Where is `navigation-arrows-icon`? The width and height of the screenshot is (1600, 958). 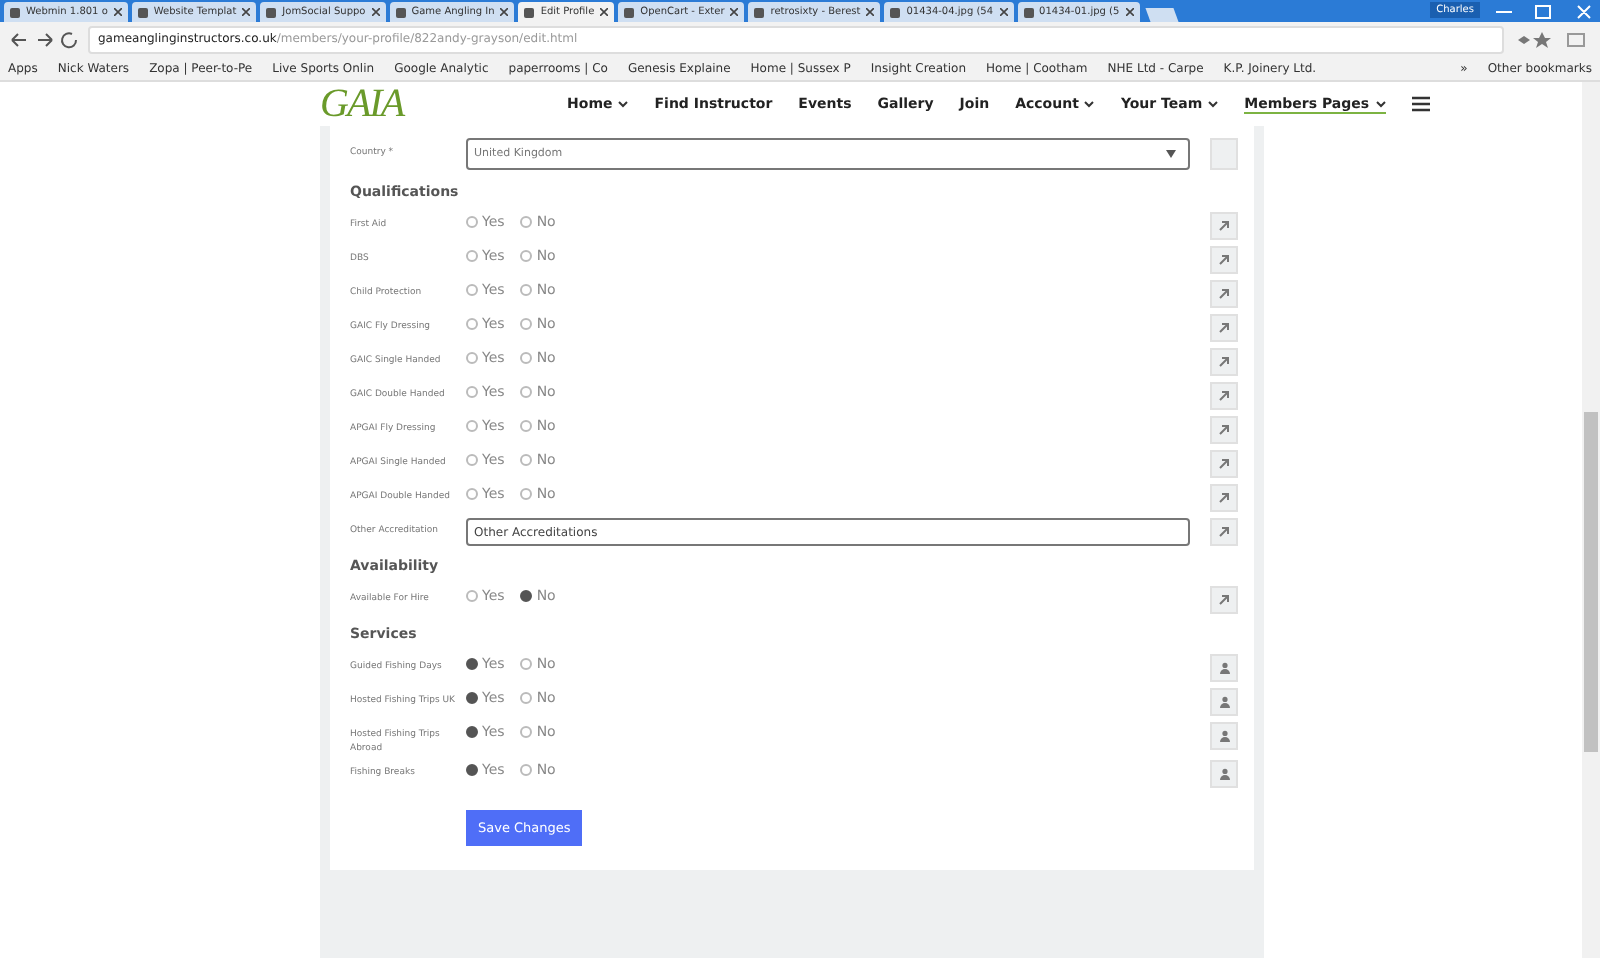
navigation-arrows-icon is located at coordinates (44, 39).